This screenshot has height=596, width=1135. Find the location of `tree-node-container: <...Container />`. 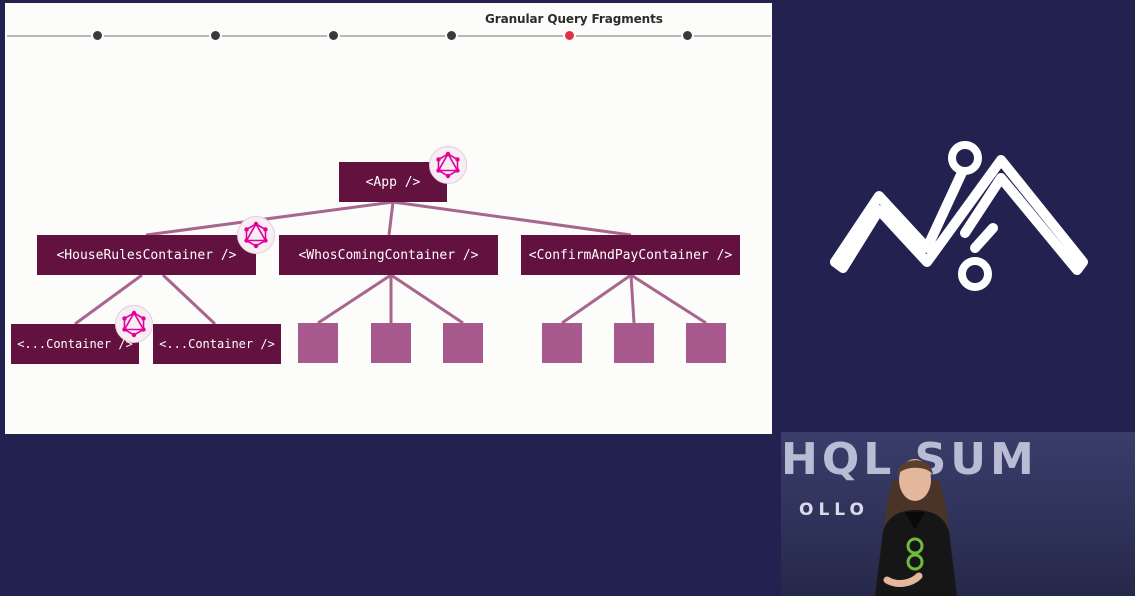

tree-node-container: <...Container /> is located at coordinates (217, 344).